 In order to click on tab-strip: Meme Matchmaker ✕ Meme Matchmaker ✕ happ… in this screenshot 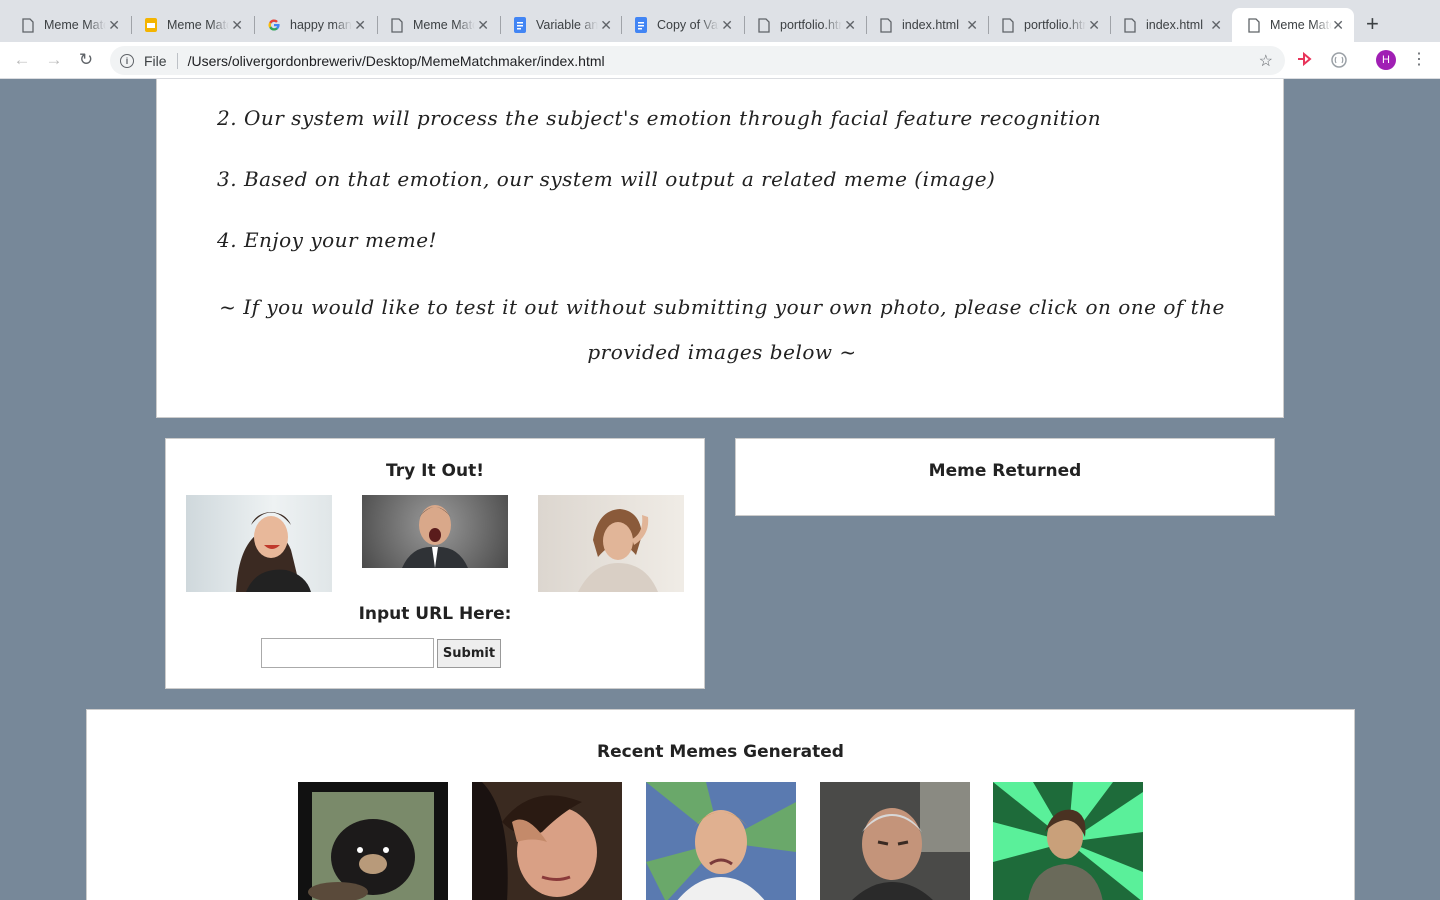, I will do `click(720, 21)`.